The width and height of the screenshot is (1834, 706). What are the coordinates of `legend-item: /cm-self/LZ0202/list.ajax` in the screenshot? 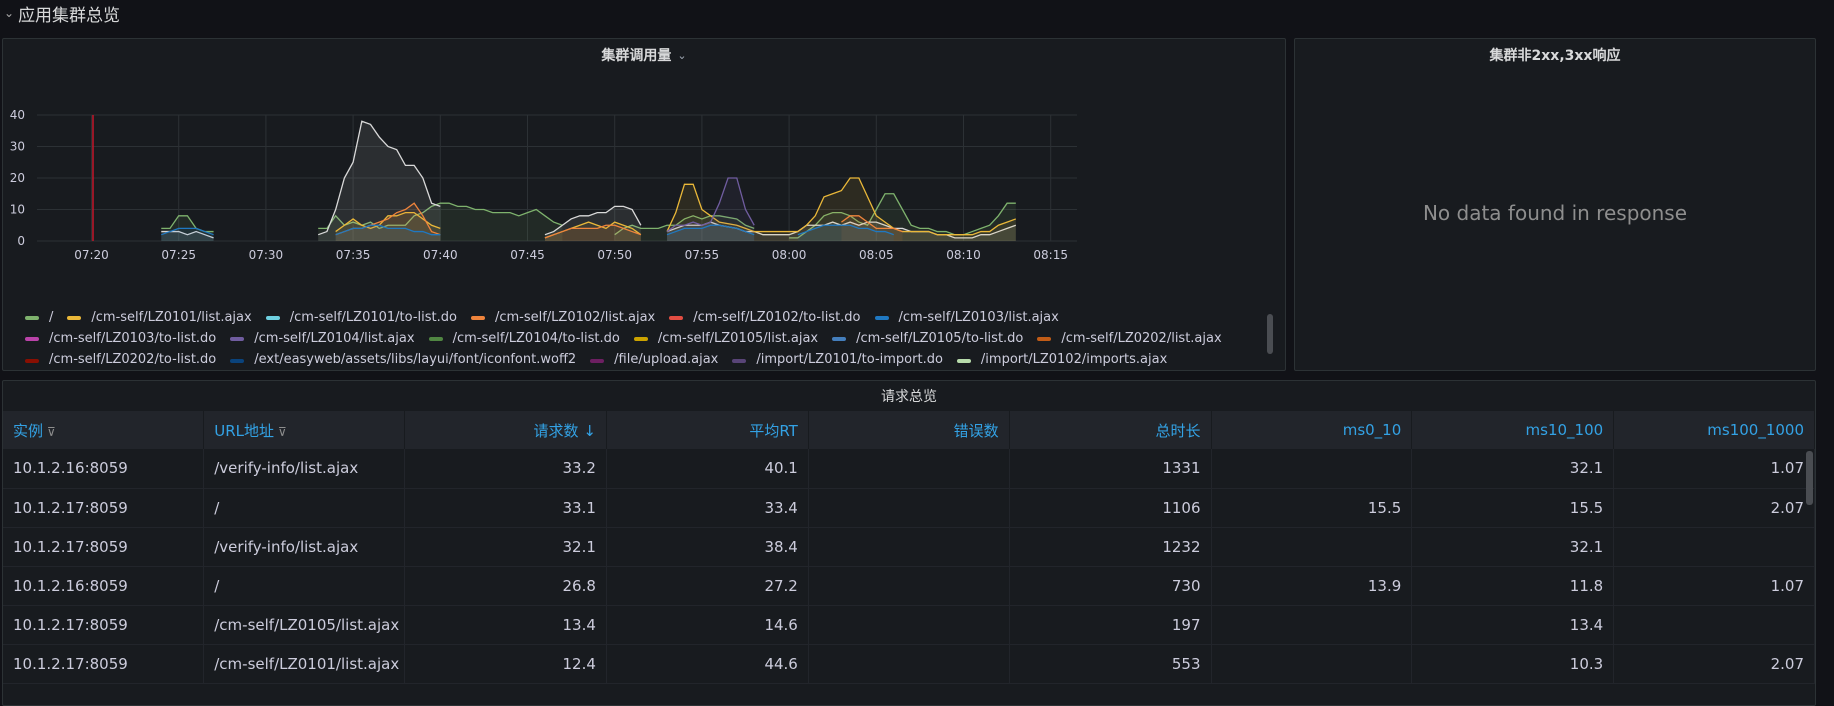 It's located at (1129, 339).